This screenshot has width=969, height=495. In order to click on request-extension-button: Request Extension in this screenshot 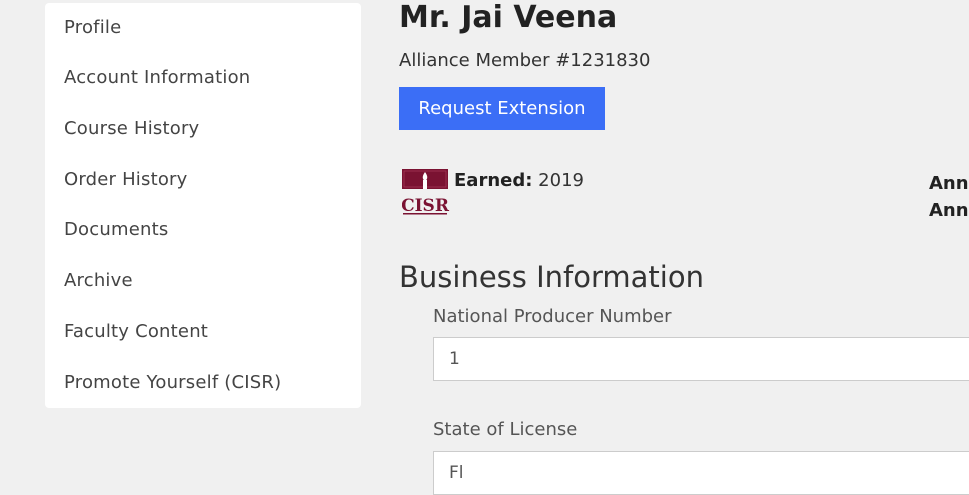, I will do `click(502, 108)`.